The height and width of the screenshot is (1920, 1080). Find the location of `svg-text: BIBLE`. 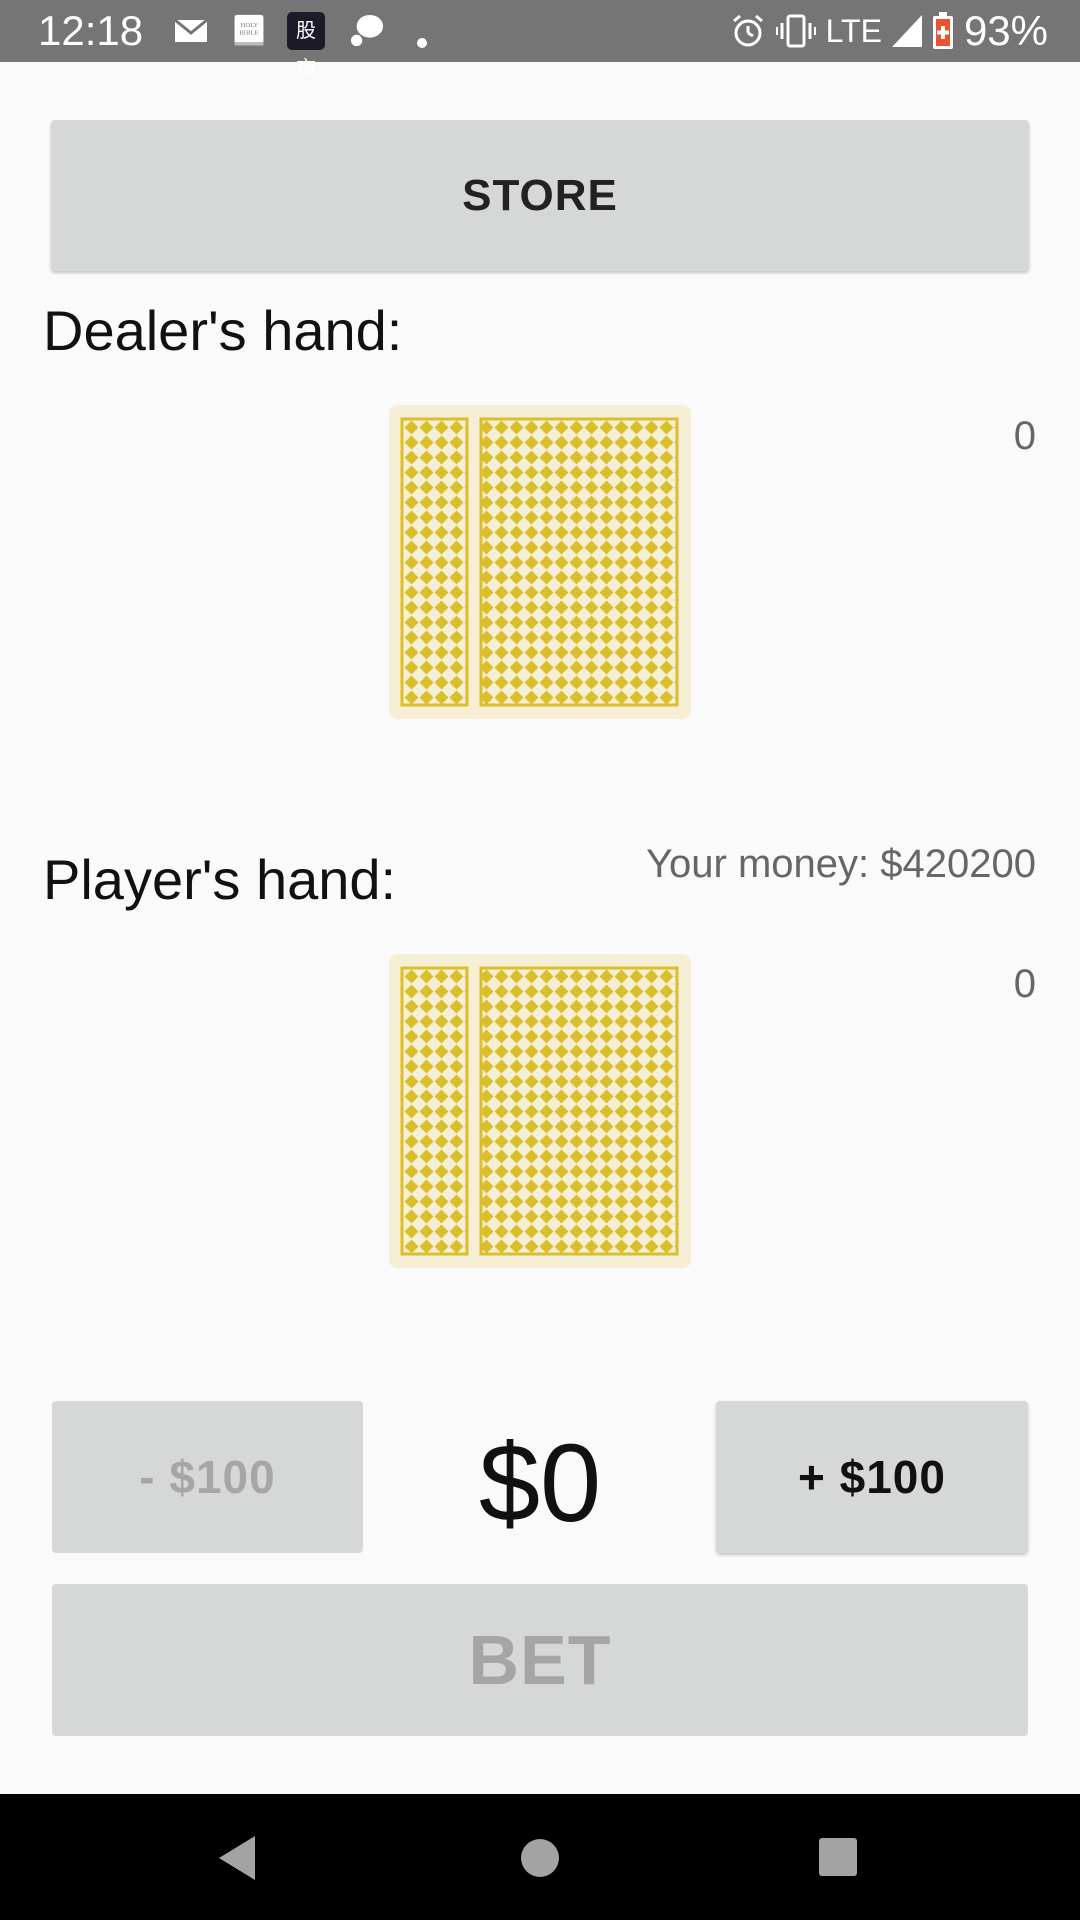

svg-text: BIBLE is located at coordinates (248, 32).